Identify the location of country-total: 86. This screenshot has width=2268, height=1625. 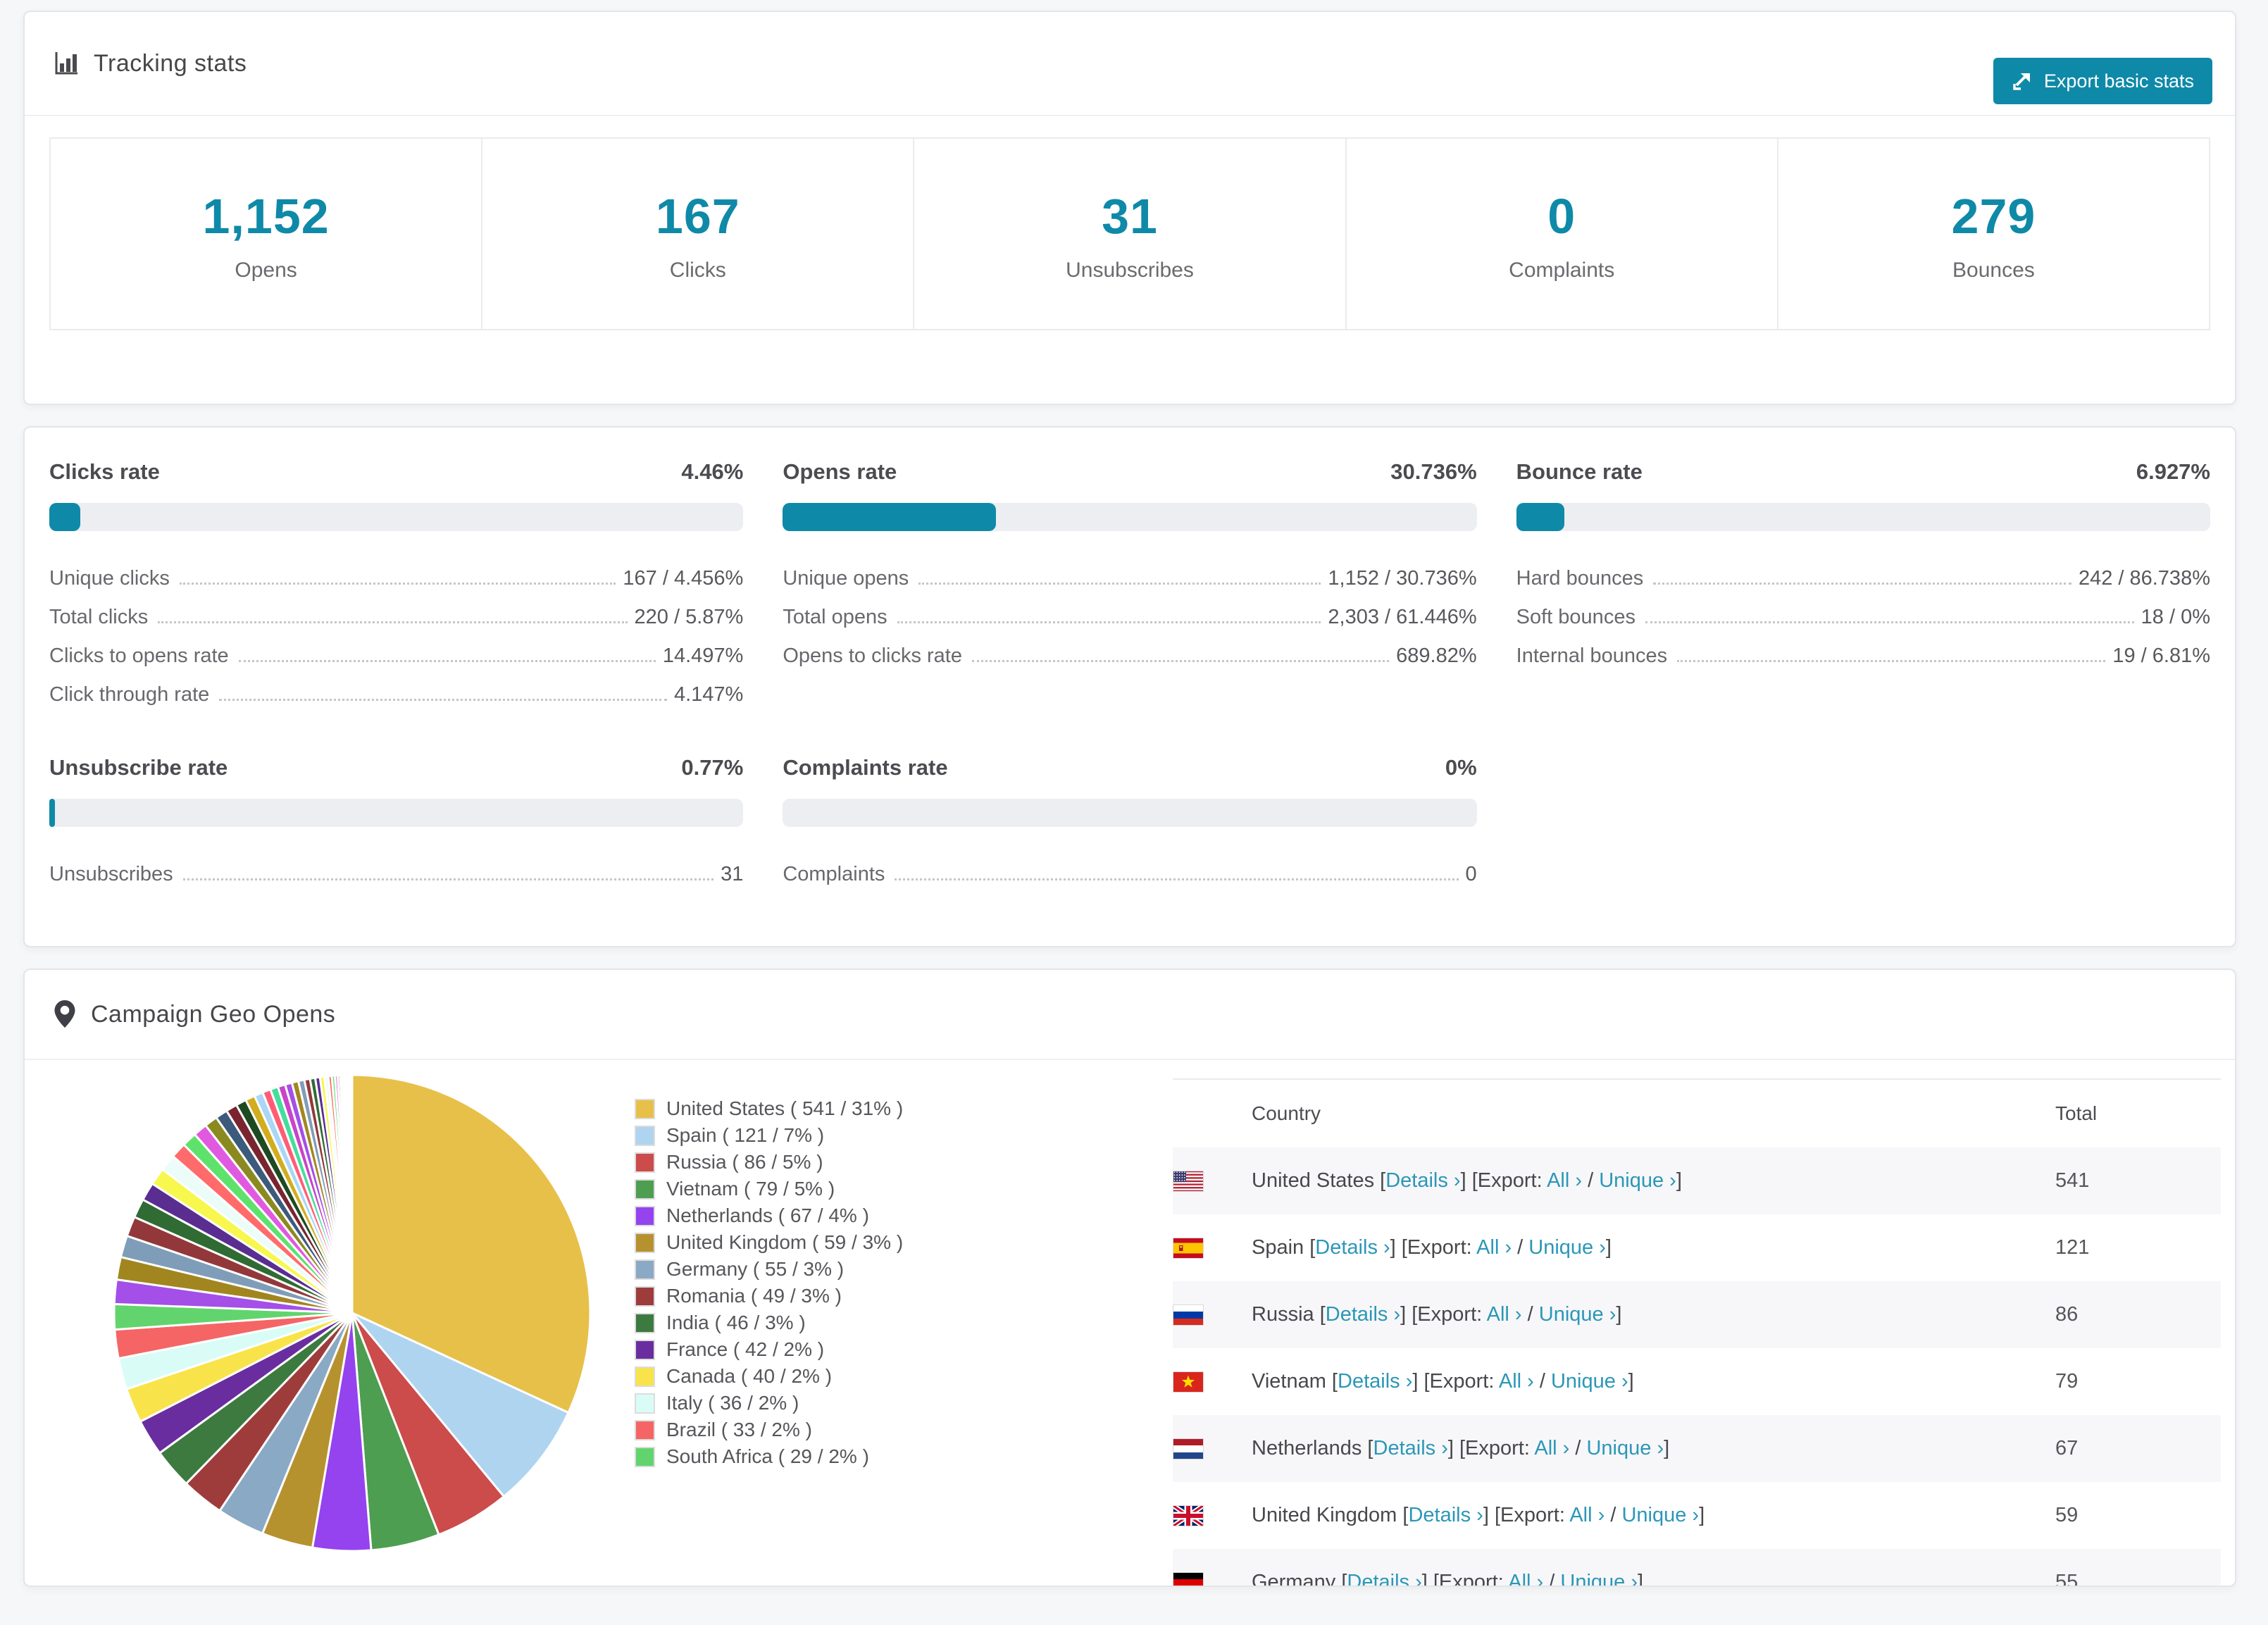
(2066, 1314).